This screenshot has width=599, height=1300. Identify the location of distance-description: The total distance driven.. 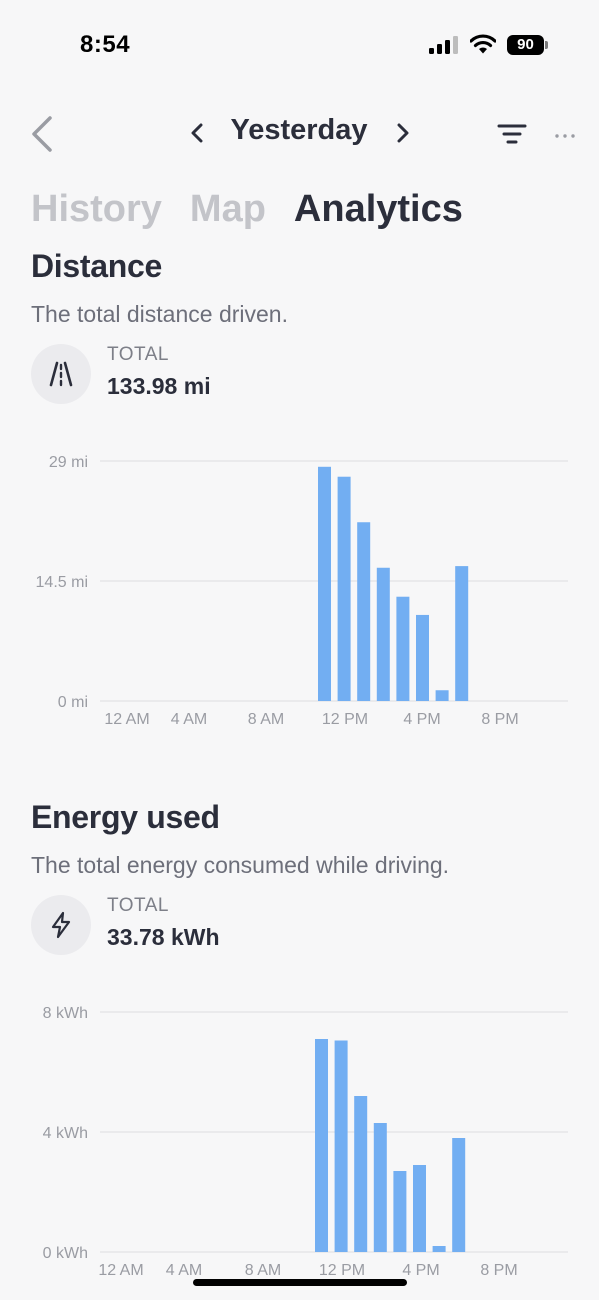
(159, 314).